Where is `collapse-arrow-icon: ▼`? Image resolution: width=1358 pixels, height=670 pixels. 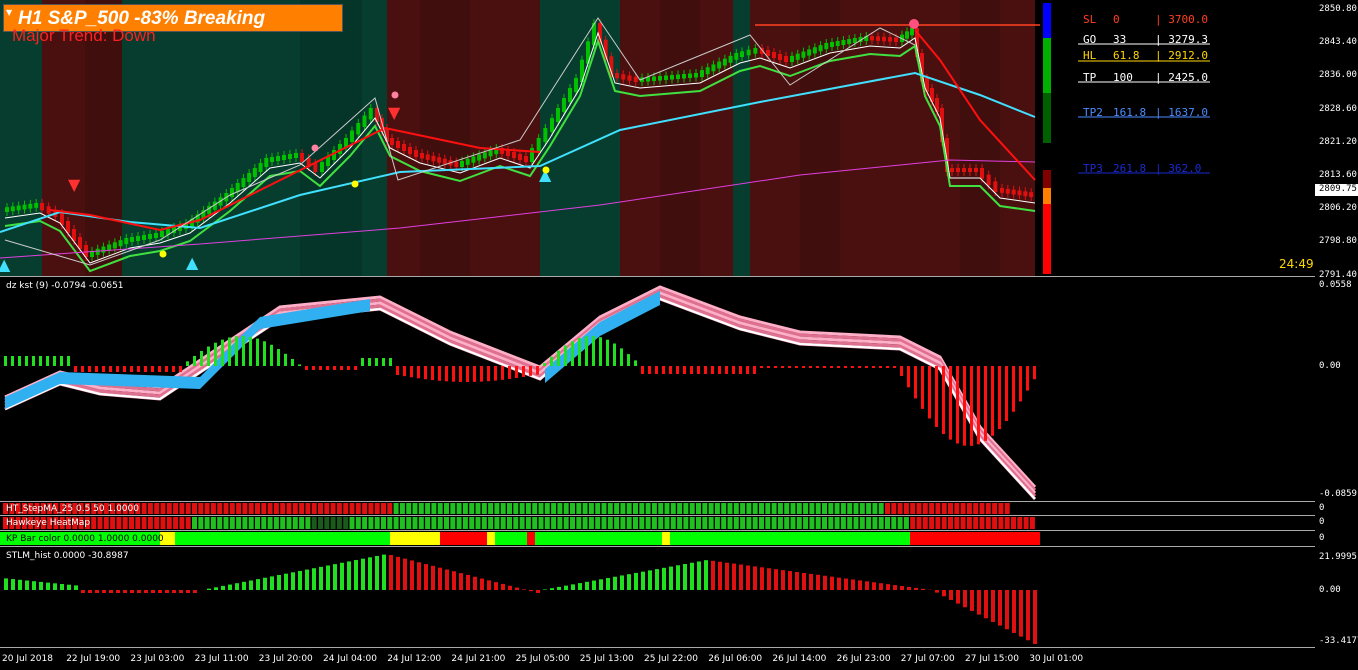
collapse-arrow-icon: ▼ is located at coordinates (9, 12).